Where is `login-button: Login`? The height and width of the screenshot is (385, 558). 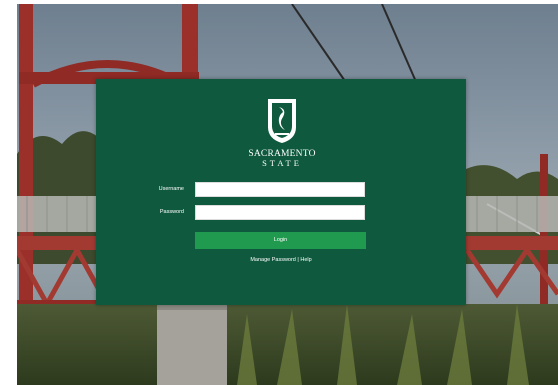 login-button: Login is located at coordinates (280, 240).